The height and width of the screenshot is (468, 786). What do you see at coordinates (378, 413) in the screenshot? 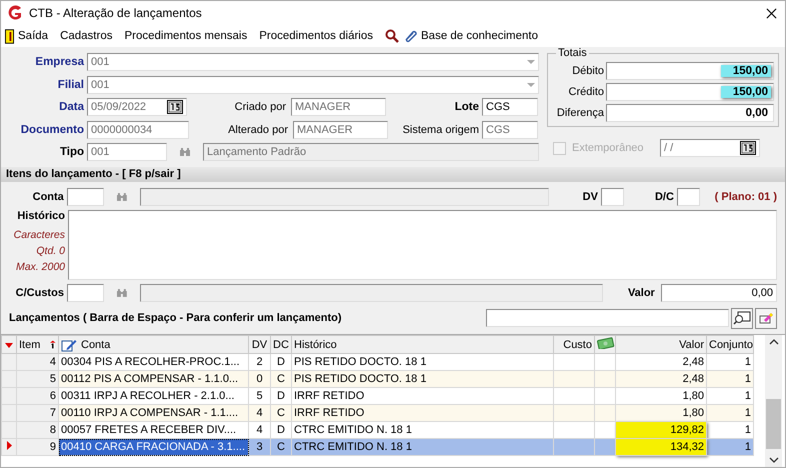
I see `table-row: 7 00110 IRPJ A COMPENSAR - 1.1.... 4 C IRRF RETIDO 1,80 1` at bounding box center [378, 413].